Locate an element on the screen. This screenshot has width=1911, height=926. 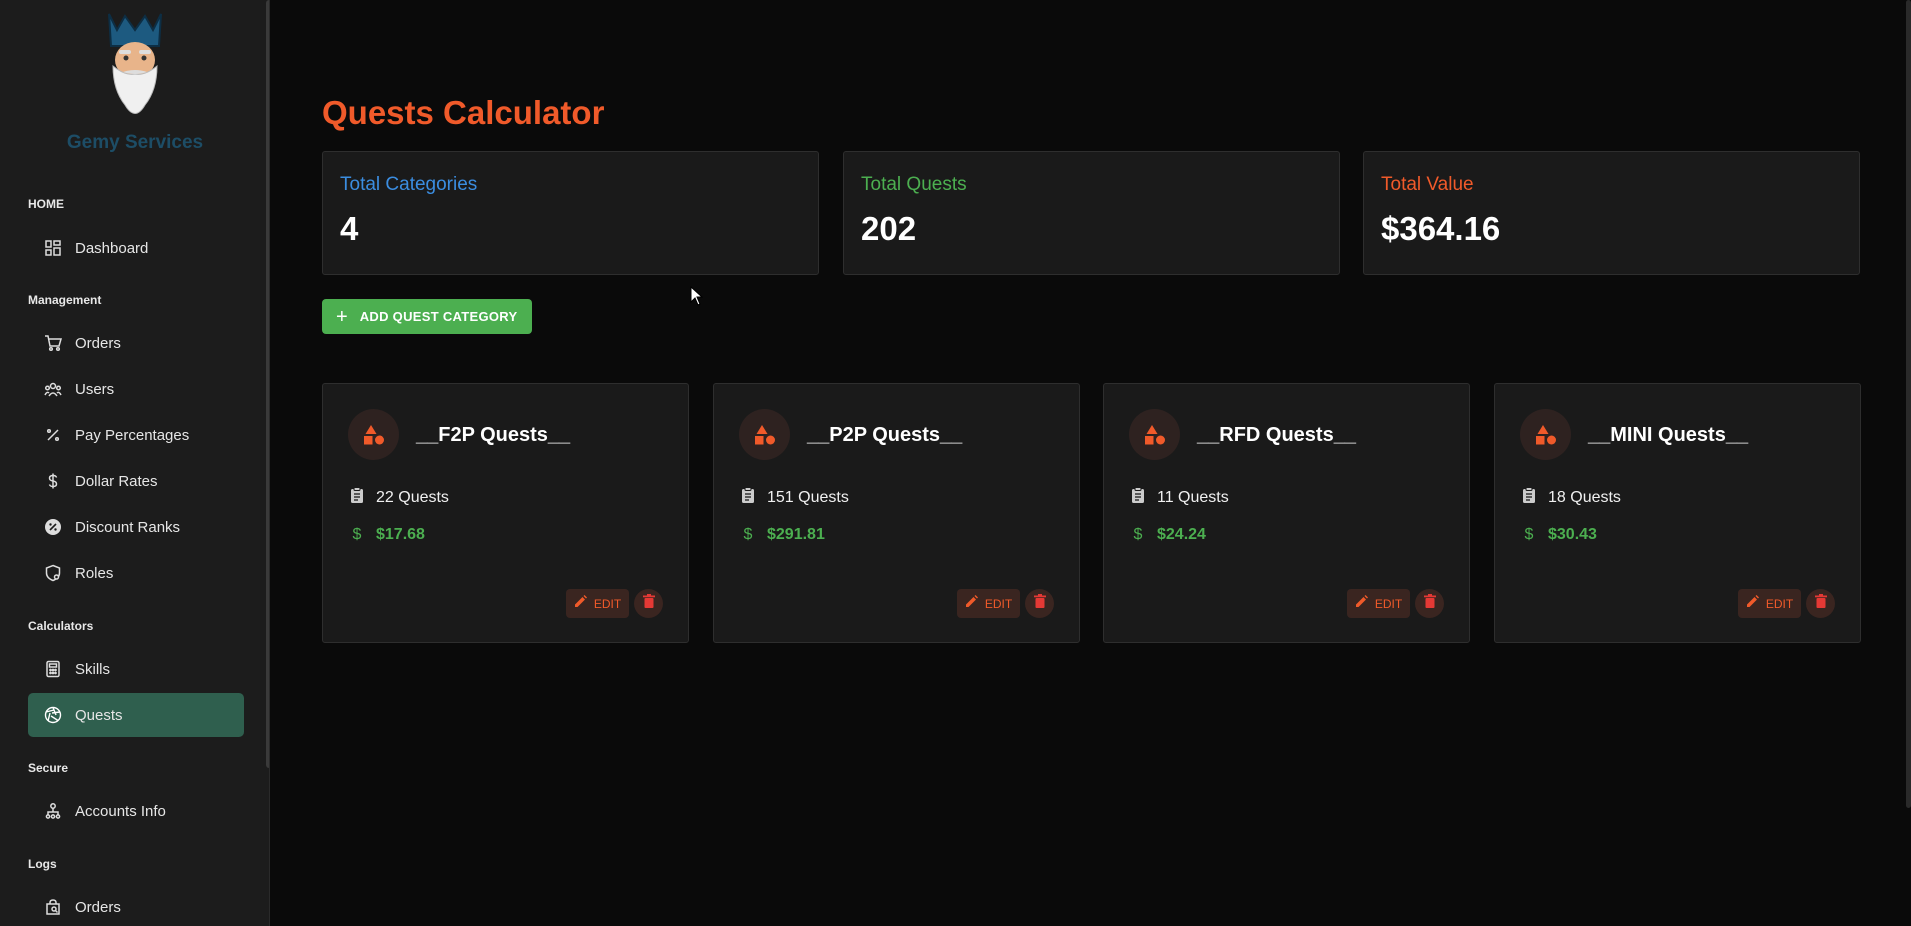
nav-orders: Orders is located at coordinates (136, 343).